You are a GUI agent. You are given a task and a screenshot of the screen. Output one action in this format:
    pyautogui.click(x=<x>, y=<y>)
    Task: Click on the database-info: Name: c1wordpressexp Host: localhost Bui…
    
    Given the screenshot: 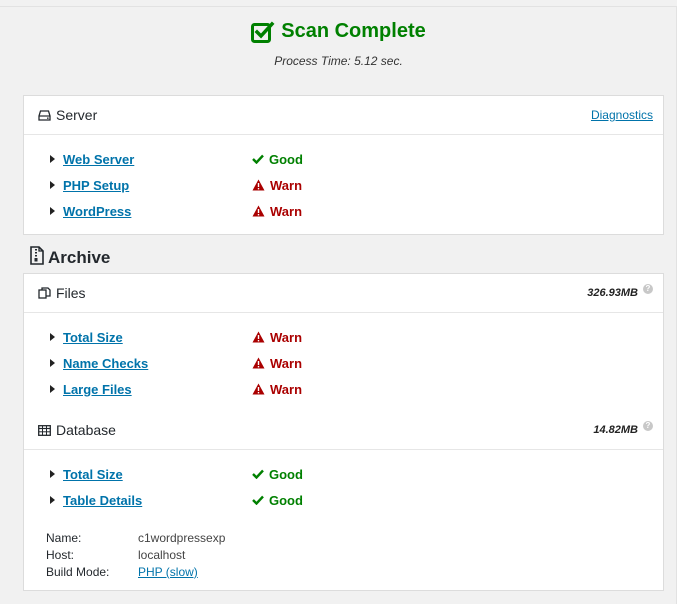 What is the action you would take?
    pyautogui.click(x=343, y=546)
    